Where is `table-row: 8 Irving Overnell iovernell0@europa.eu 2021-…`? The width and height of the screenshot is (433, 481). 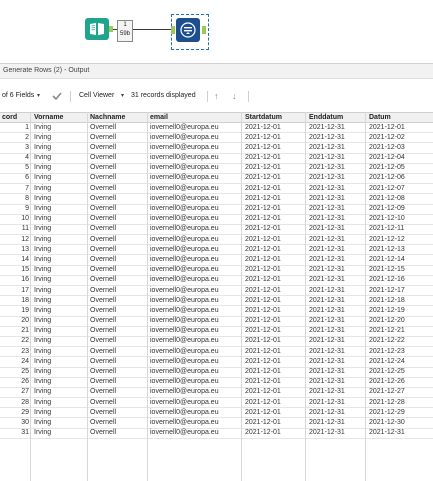 table-row: 8 Irving Overnell iovernell0@europa.eu 2021-… is located at coordinates (216, 199).